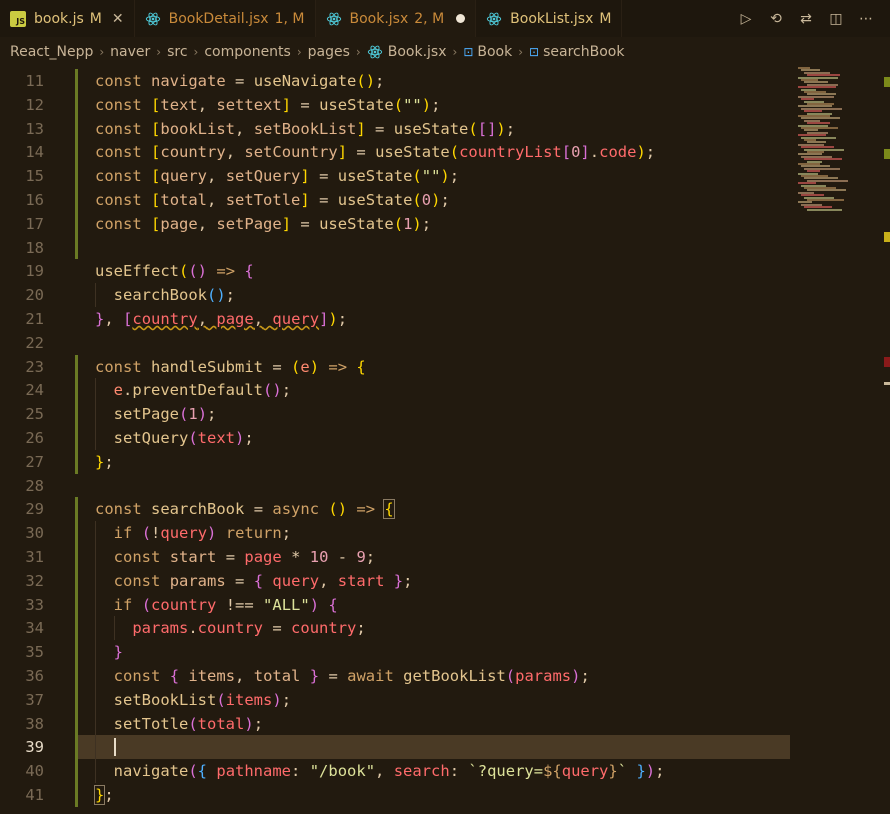 This screenshot has width=890, height=814. Describe the element at coordinates (244, 557) in the screenshot. I see `code-text: const start = page * 10 - 9;` at that location.